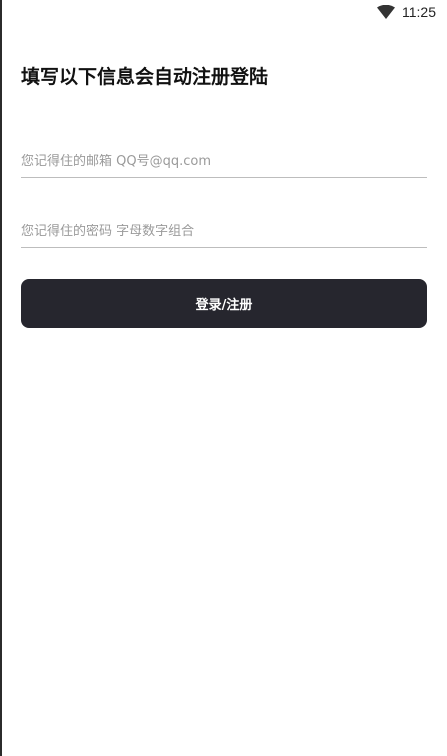  I want to click on password-field, so click(224, 227).